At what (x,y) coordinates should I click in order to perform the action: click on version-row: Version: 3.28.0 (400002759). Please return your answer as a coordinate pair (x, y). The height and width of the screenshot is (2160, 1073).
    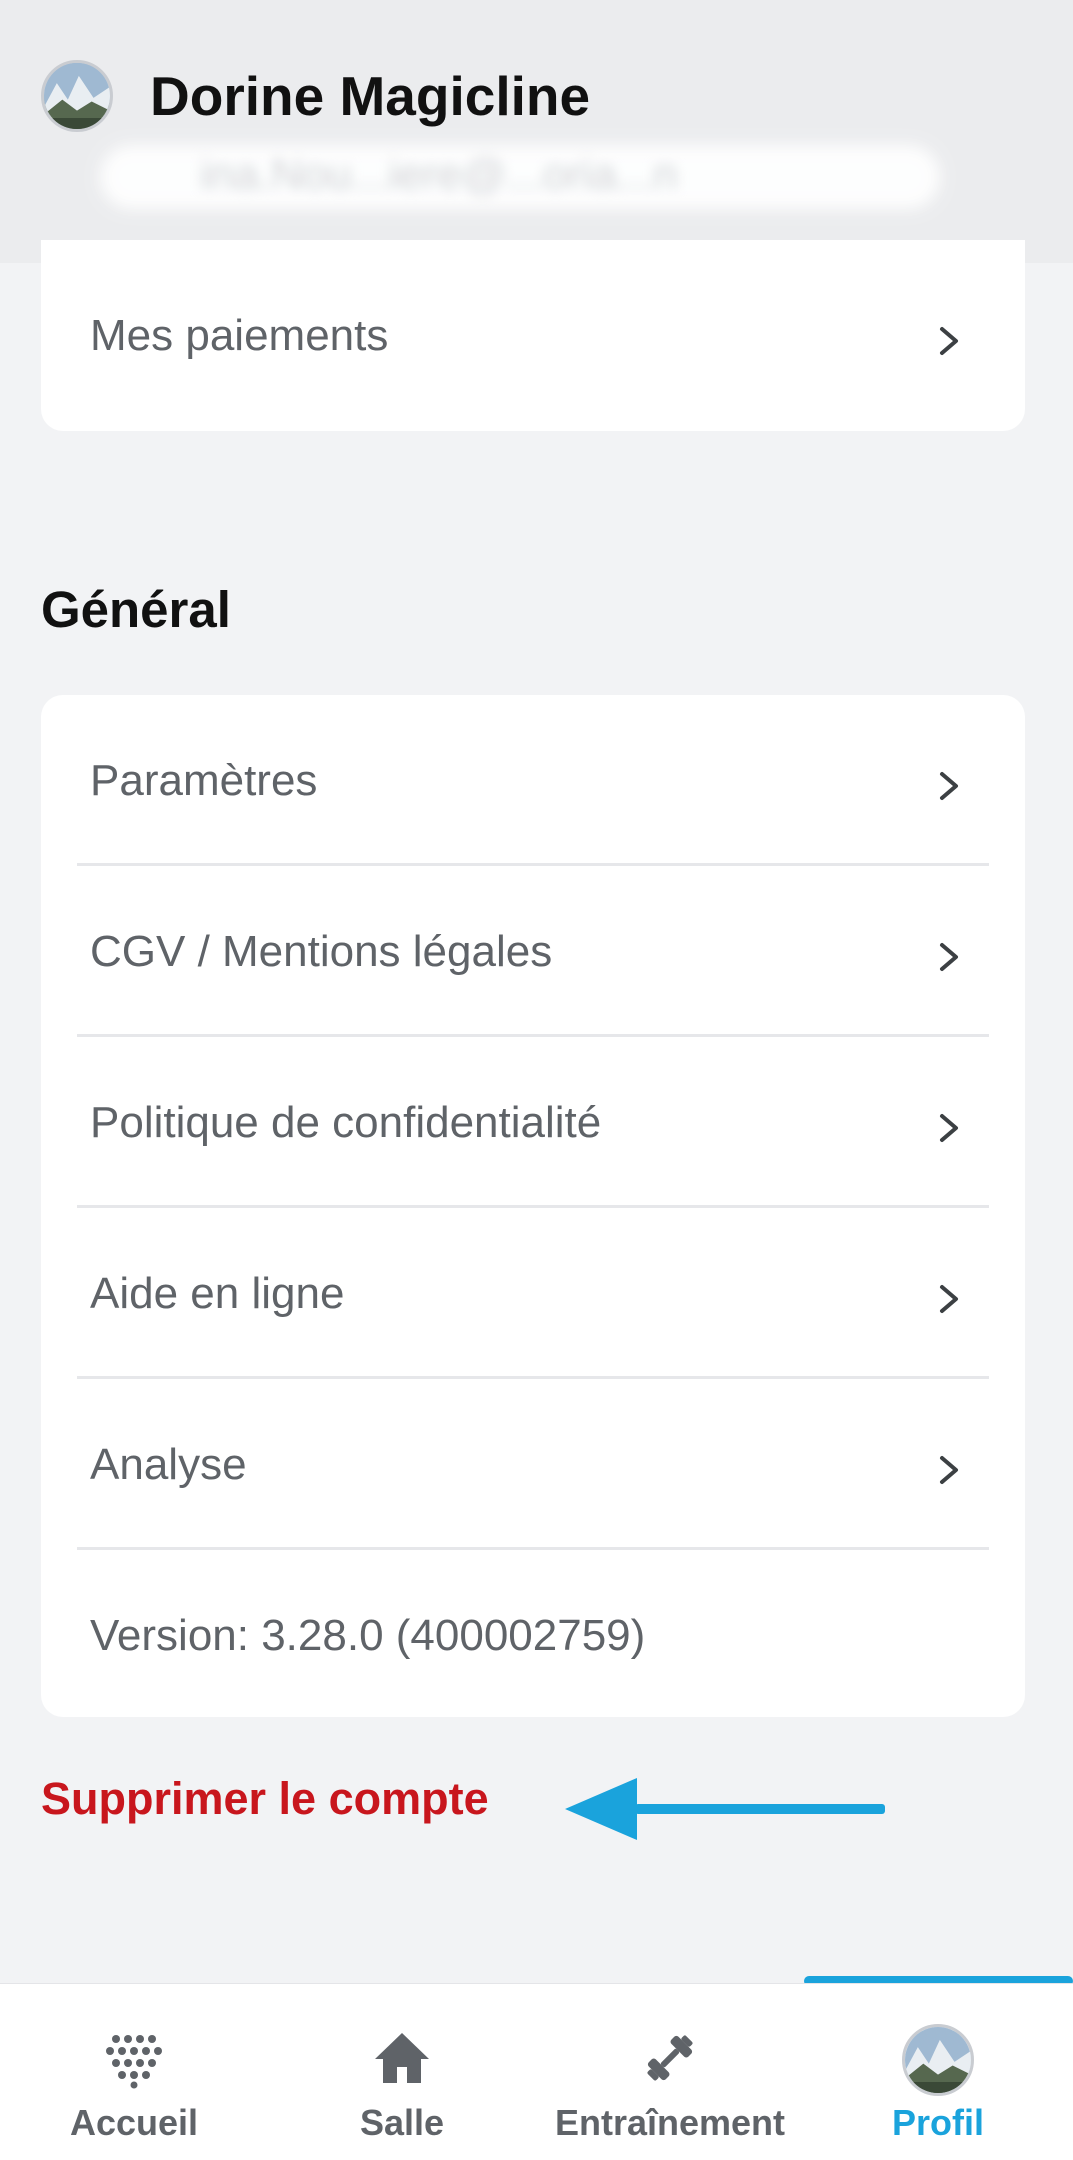
    Looking at the image, I should click on (533, 1635).